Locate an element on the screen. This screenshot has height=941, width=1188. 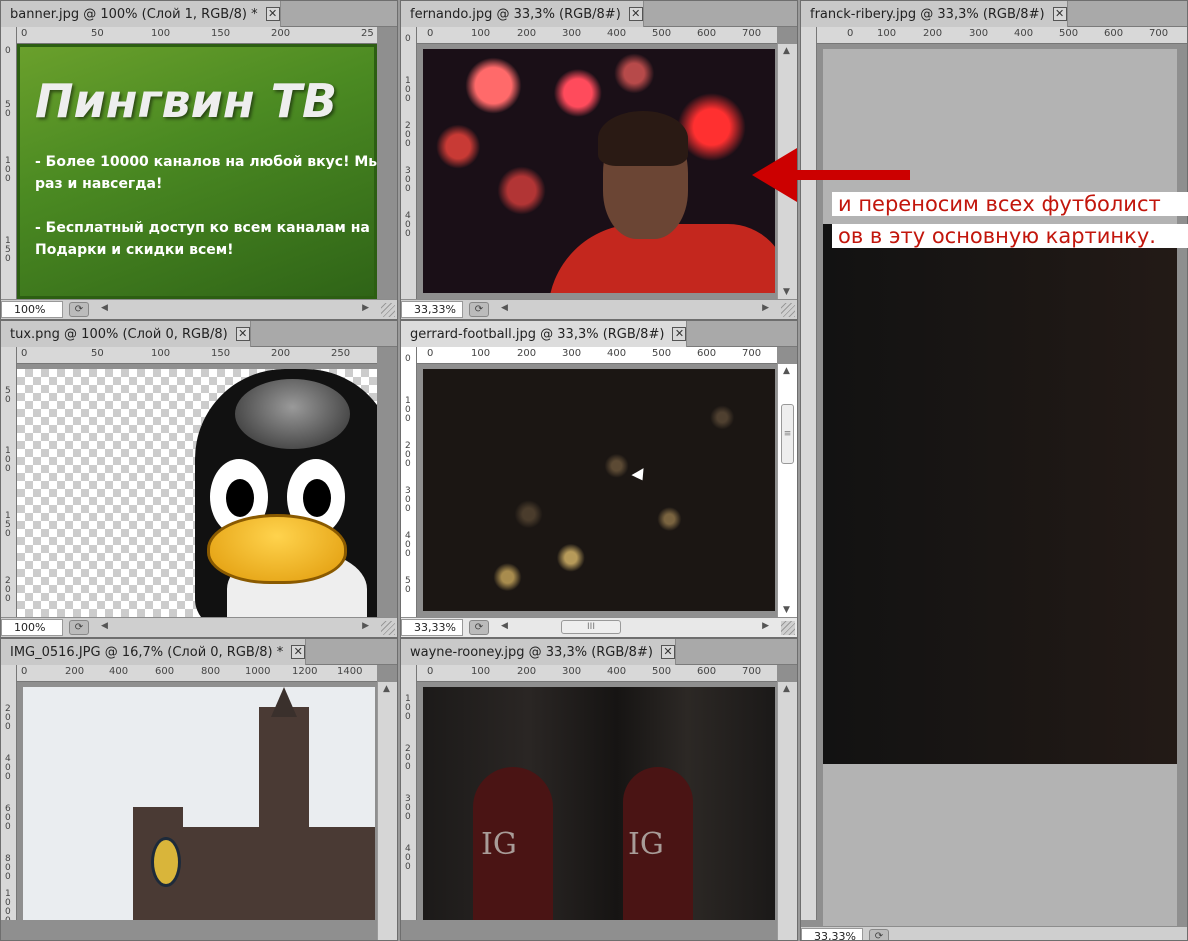
vertical-scroll-thumb: ≡ is located at coordinates (787, 434).